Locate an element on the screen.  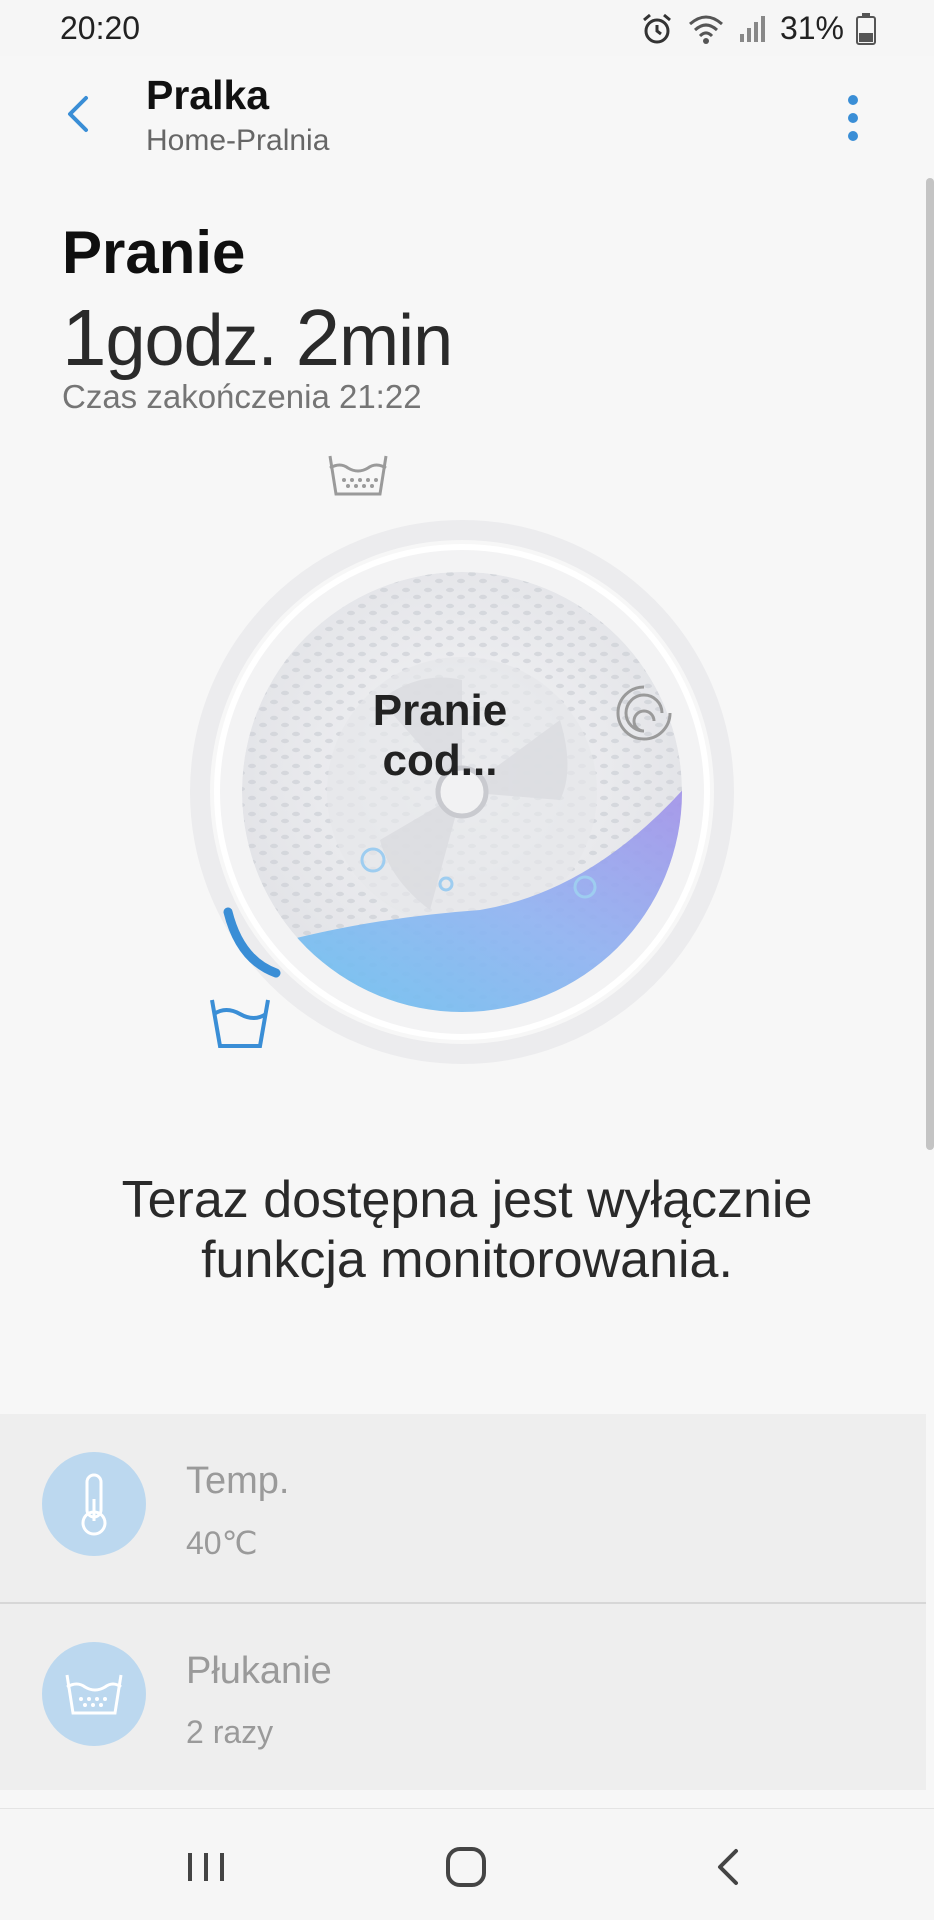
recent-apps-button is located at coordinates (206, 1867).